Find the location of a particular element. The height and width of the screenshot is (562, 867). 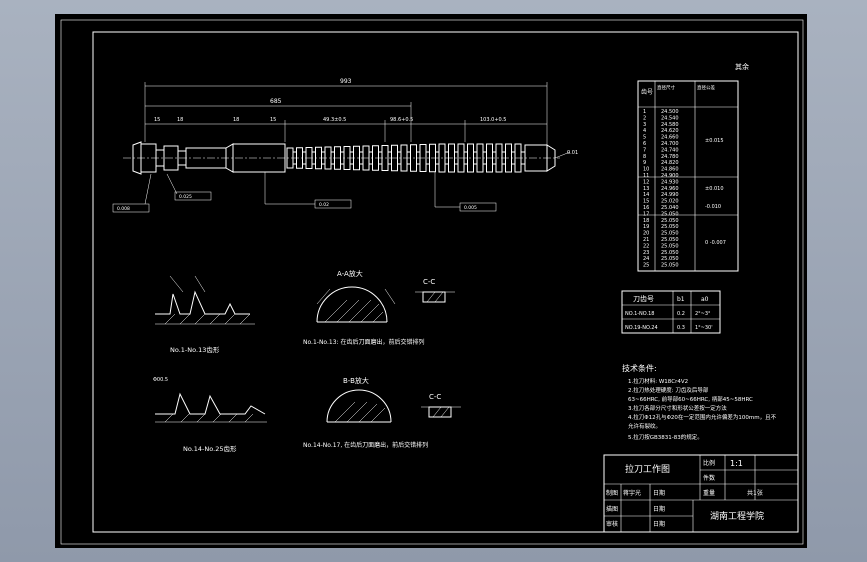

tooth-diameter: 24.820 is located at coordinates (670, 163).